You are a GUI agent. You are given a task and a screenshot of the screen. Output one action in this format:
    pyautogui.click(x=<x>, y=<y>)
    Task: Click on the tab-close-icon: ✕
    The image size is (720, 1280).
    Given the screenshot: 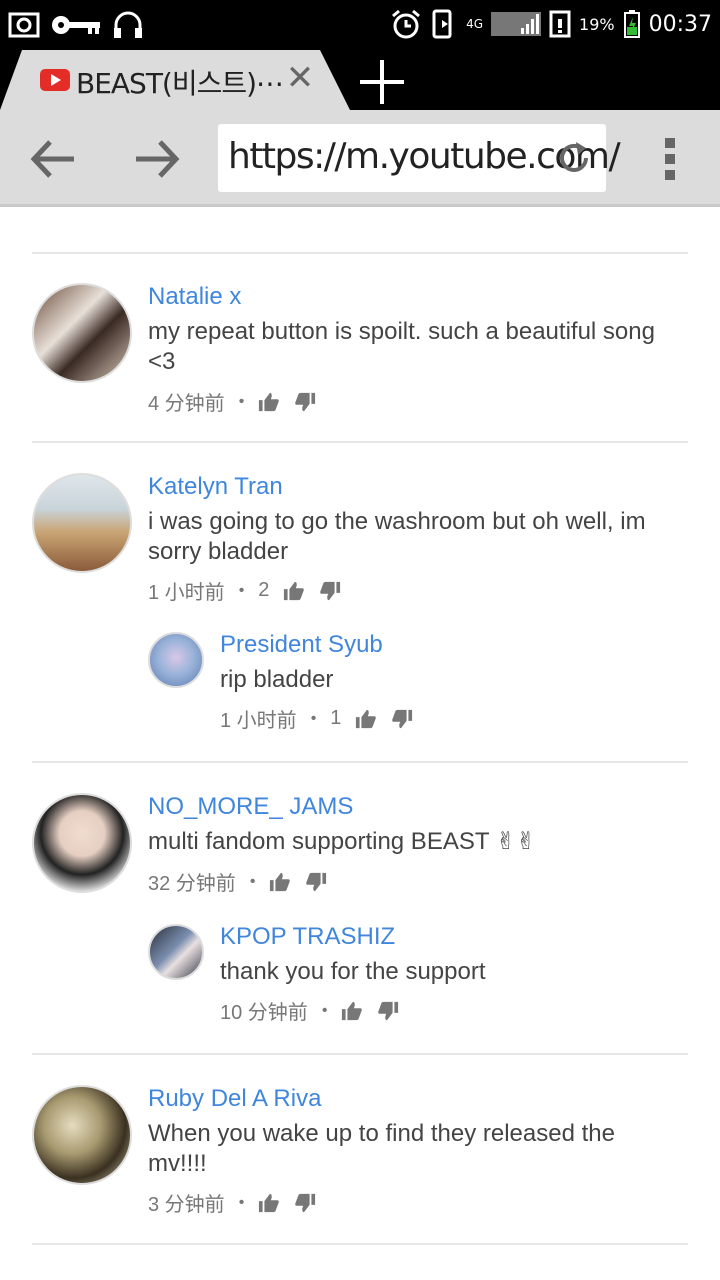 What is the action you would take?
    pyautogui.click(x=300, y=78)
    